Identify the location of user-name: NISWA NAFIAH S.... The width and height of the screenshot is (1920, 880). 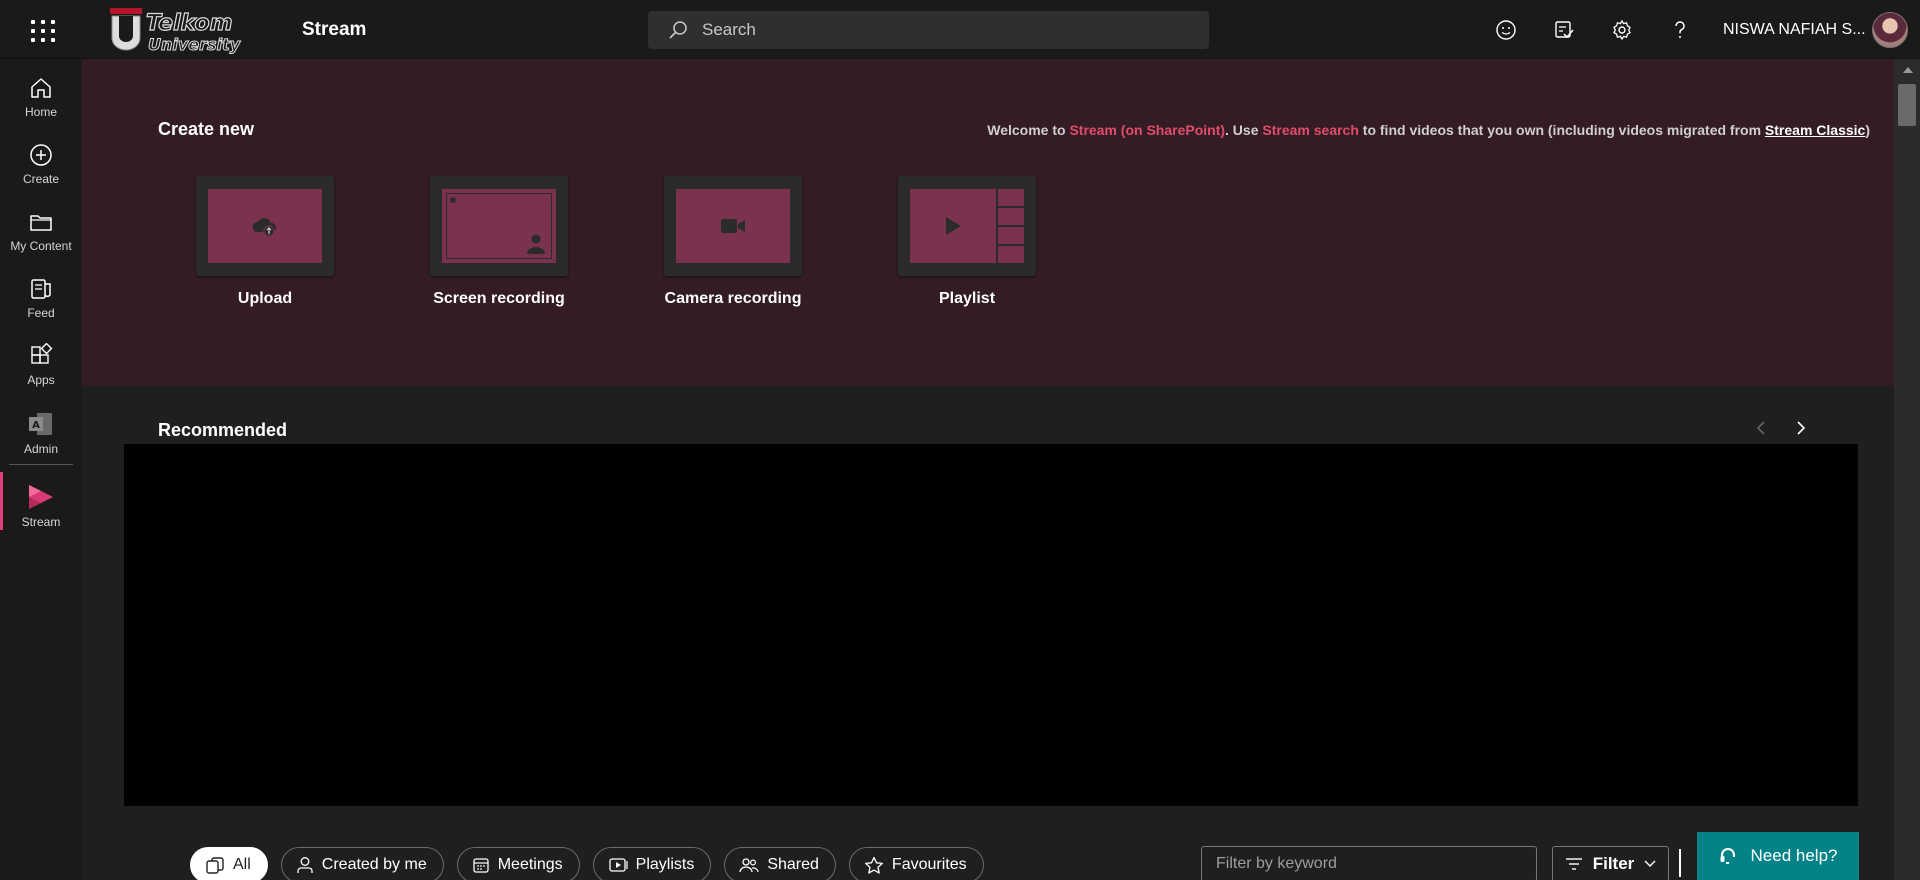
(1794, 30).